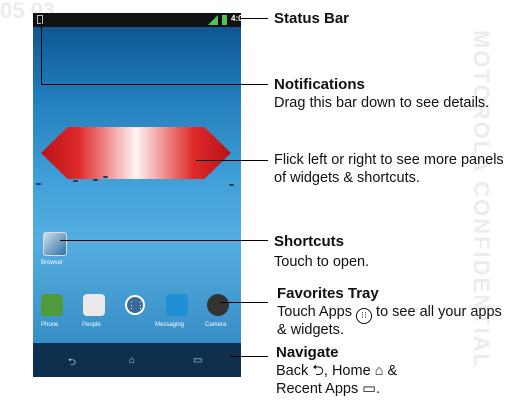 The height and width of the screenshot is (405, 532). Describe the element at coordinates (218, 305) in the screenshot. I see `camera-app-icon` at that location.